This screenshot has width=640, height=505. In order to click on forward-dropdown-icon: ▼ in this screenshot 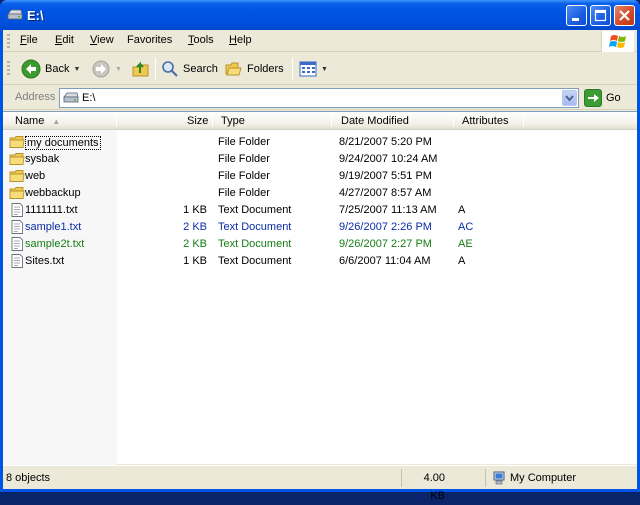, I will do `click(118, 69)`.